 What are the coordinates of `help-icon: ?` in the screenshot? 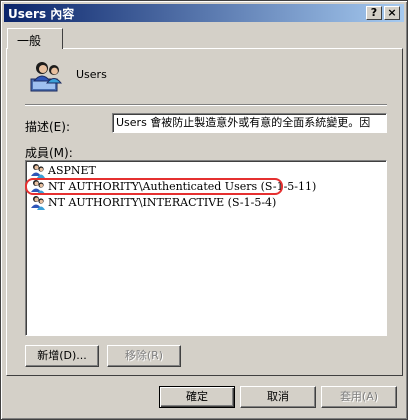 It's located at (374, 12).